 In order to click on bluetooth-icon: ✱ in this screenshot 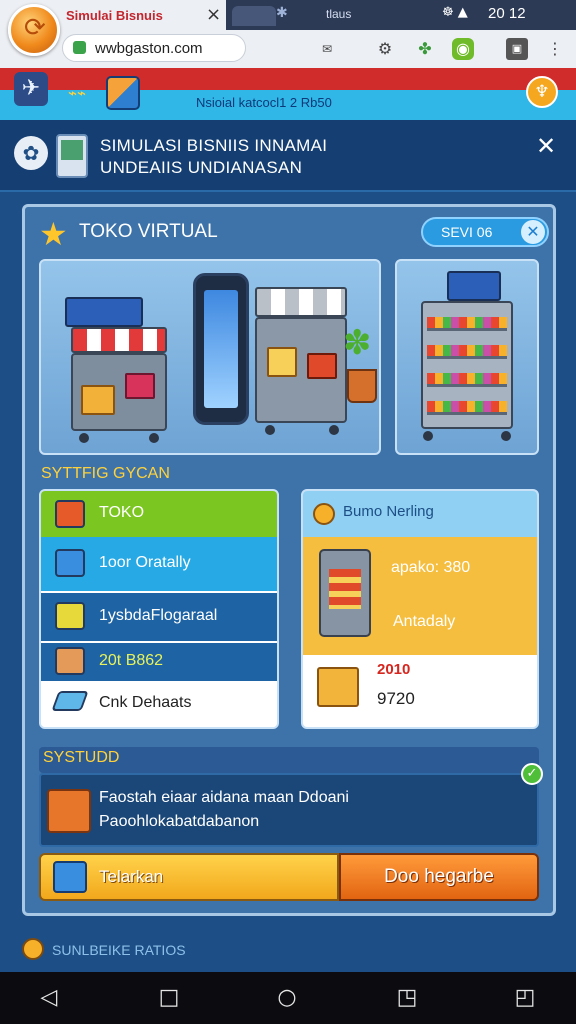, I will do `click(282, 13)`.